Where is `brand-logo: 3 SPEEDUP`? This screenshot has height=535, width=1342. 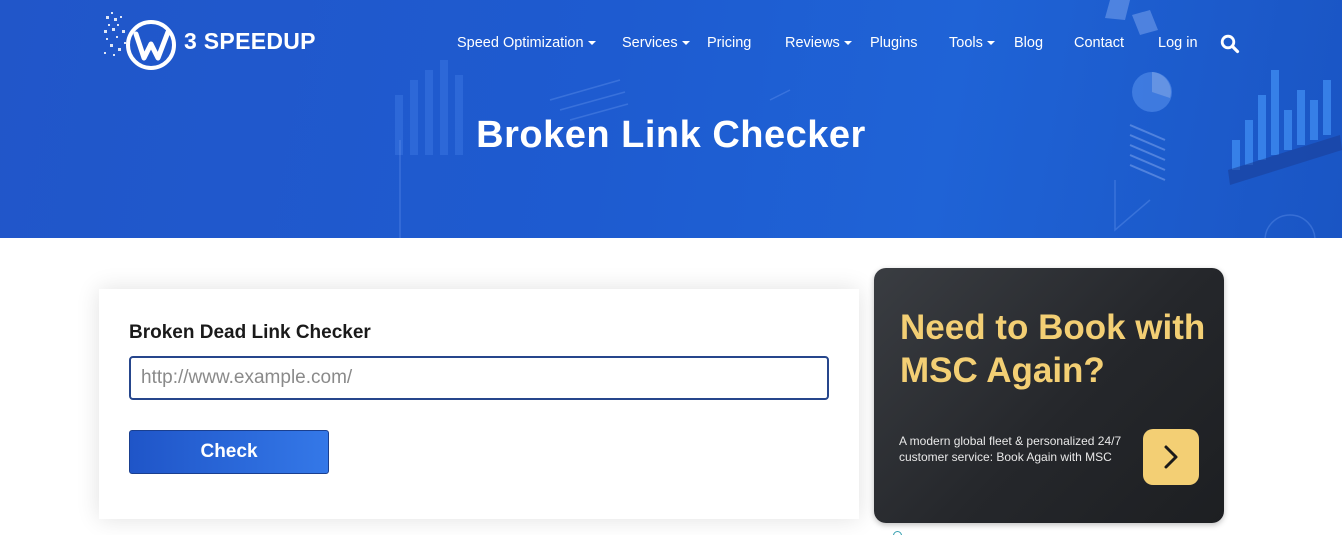 brand-logo: 3 SPEEDUP is located at coordinates (217, 41).